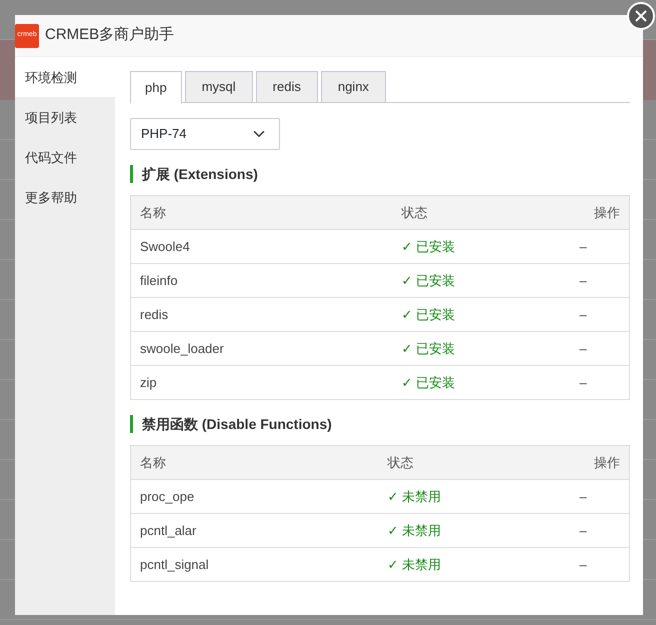  What do you see at coordinates (261, 281) in the screenshot?
I see `table-cell: fileinfo` at bounding box center [261, 281].